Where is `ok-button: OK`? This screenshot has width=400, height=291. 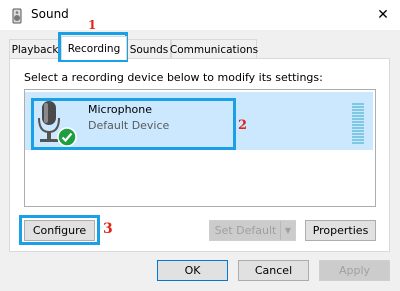 ok-button: OK is located at coordinates (192, 270).